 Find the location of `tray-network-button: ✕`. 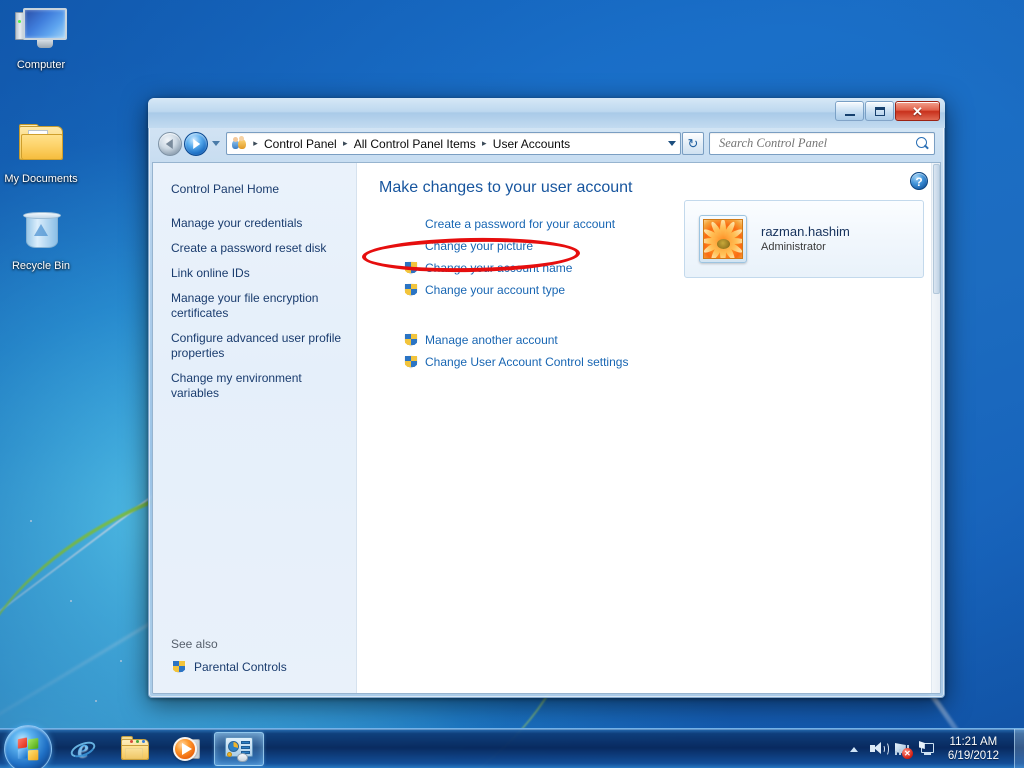

tray-network-button: ✕ is located at coordinates (903, 749).